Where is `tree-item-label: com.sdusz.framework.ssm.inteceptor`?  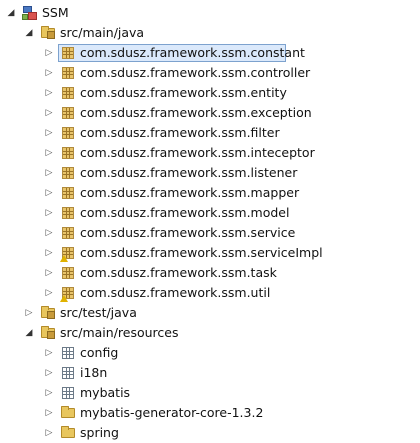 tree-item-label: com.sdusz.framework.ssm.inteceptor is located at coordinates (197, 152).